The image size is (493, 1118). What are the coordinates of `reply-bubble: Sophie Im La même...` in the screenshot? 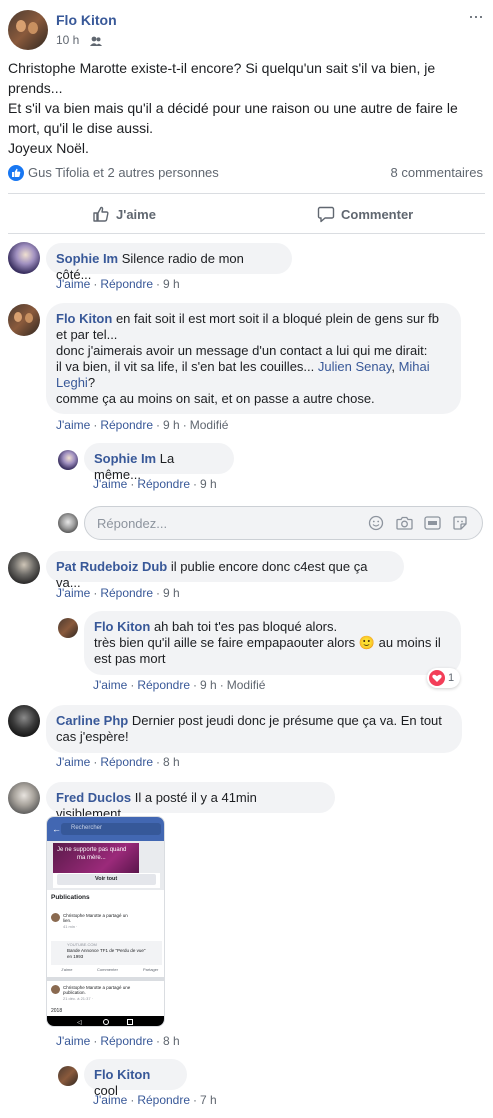 It's located at (159, 462).